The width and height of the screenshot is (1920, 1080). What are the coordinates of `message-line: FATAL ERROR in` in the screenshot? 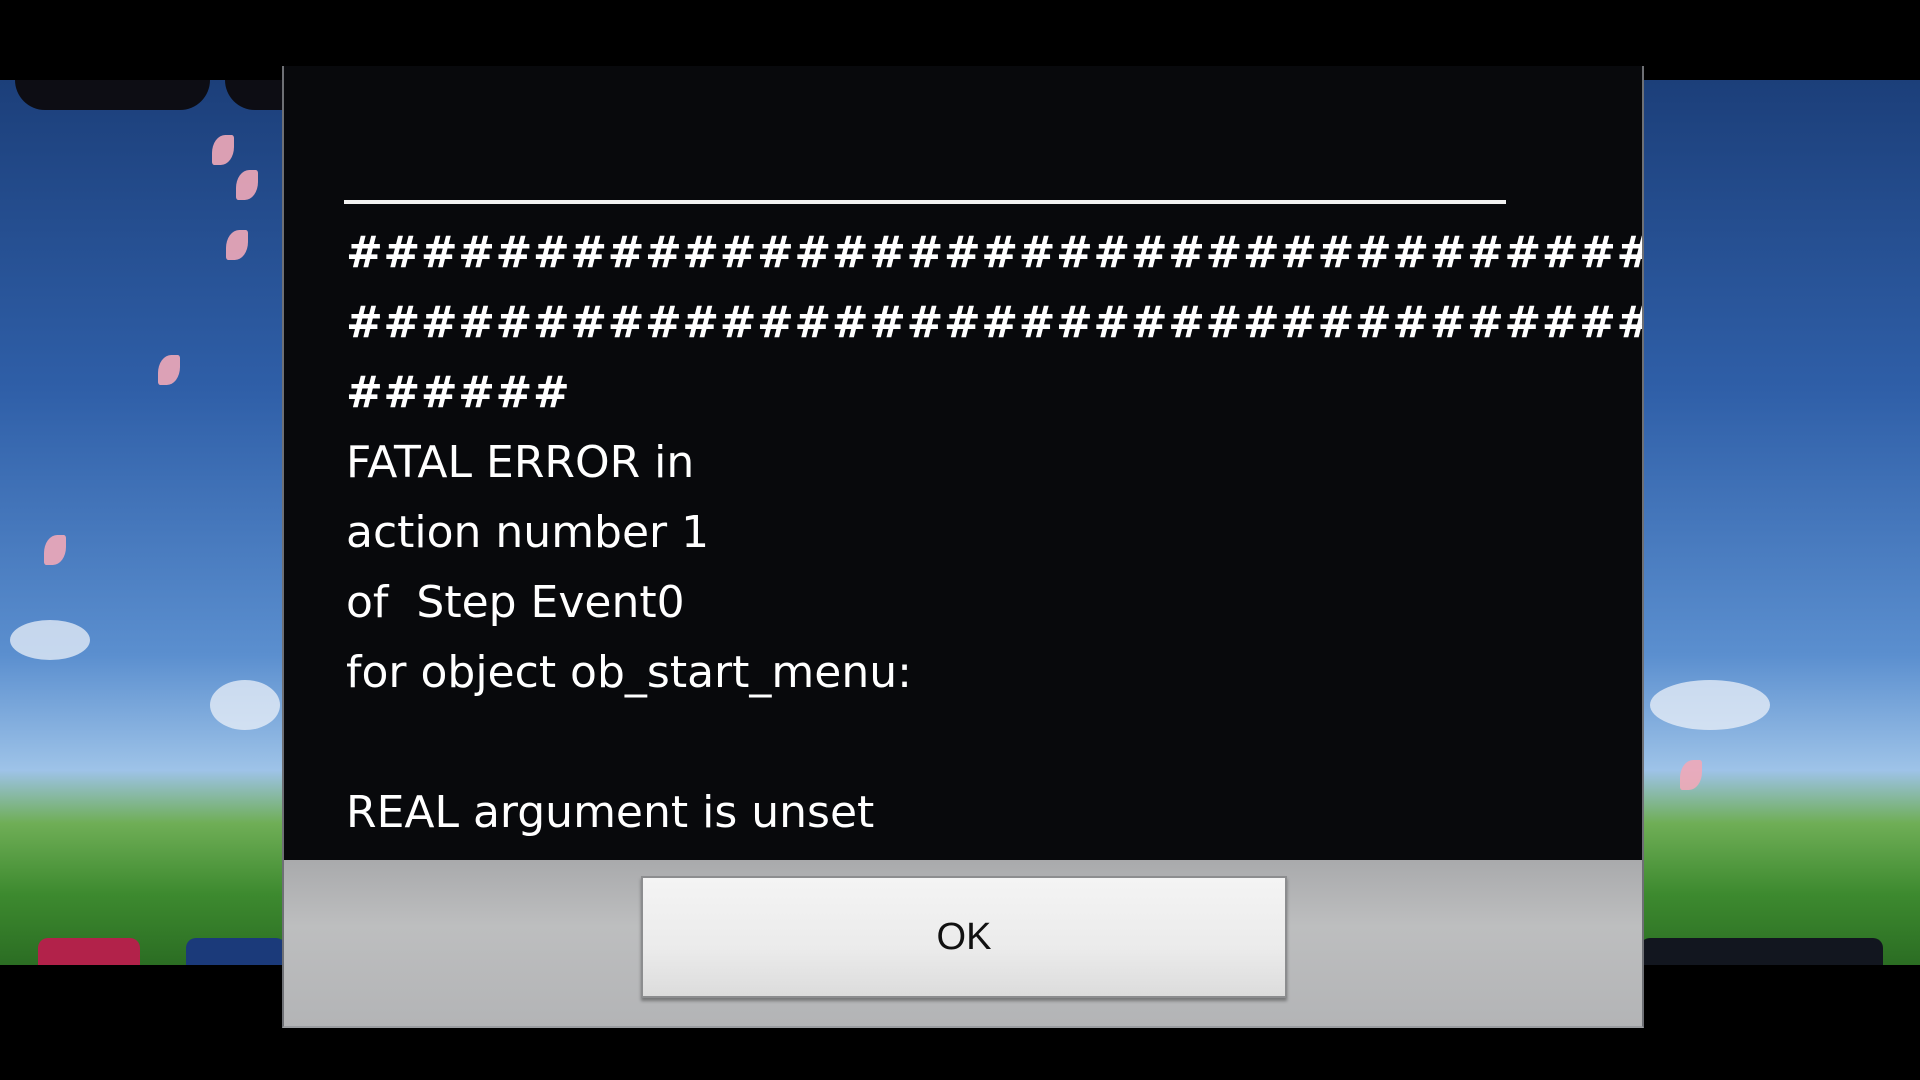 It's located at (520, 462).